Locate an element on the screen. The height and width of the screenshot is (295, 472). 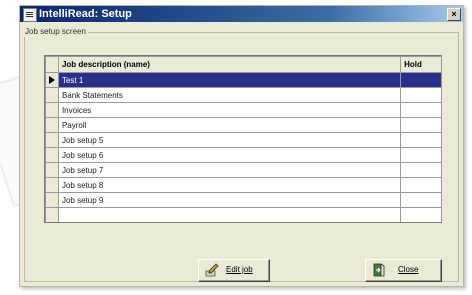
job-name-cell: Bank Statements is located at coordinates (229, 95).